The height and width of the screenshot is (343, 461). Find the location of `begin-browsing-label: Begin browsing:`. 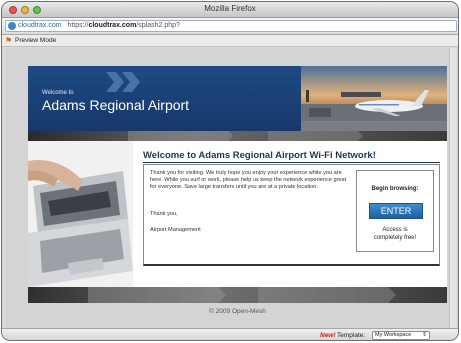

begin-browsing-label: Begin browsing: is located at coordinates (395, 189).